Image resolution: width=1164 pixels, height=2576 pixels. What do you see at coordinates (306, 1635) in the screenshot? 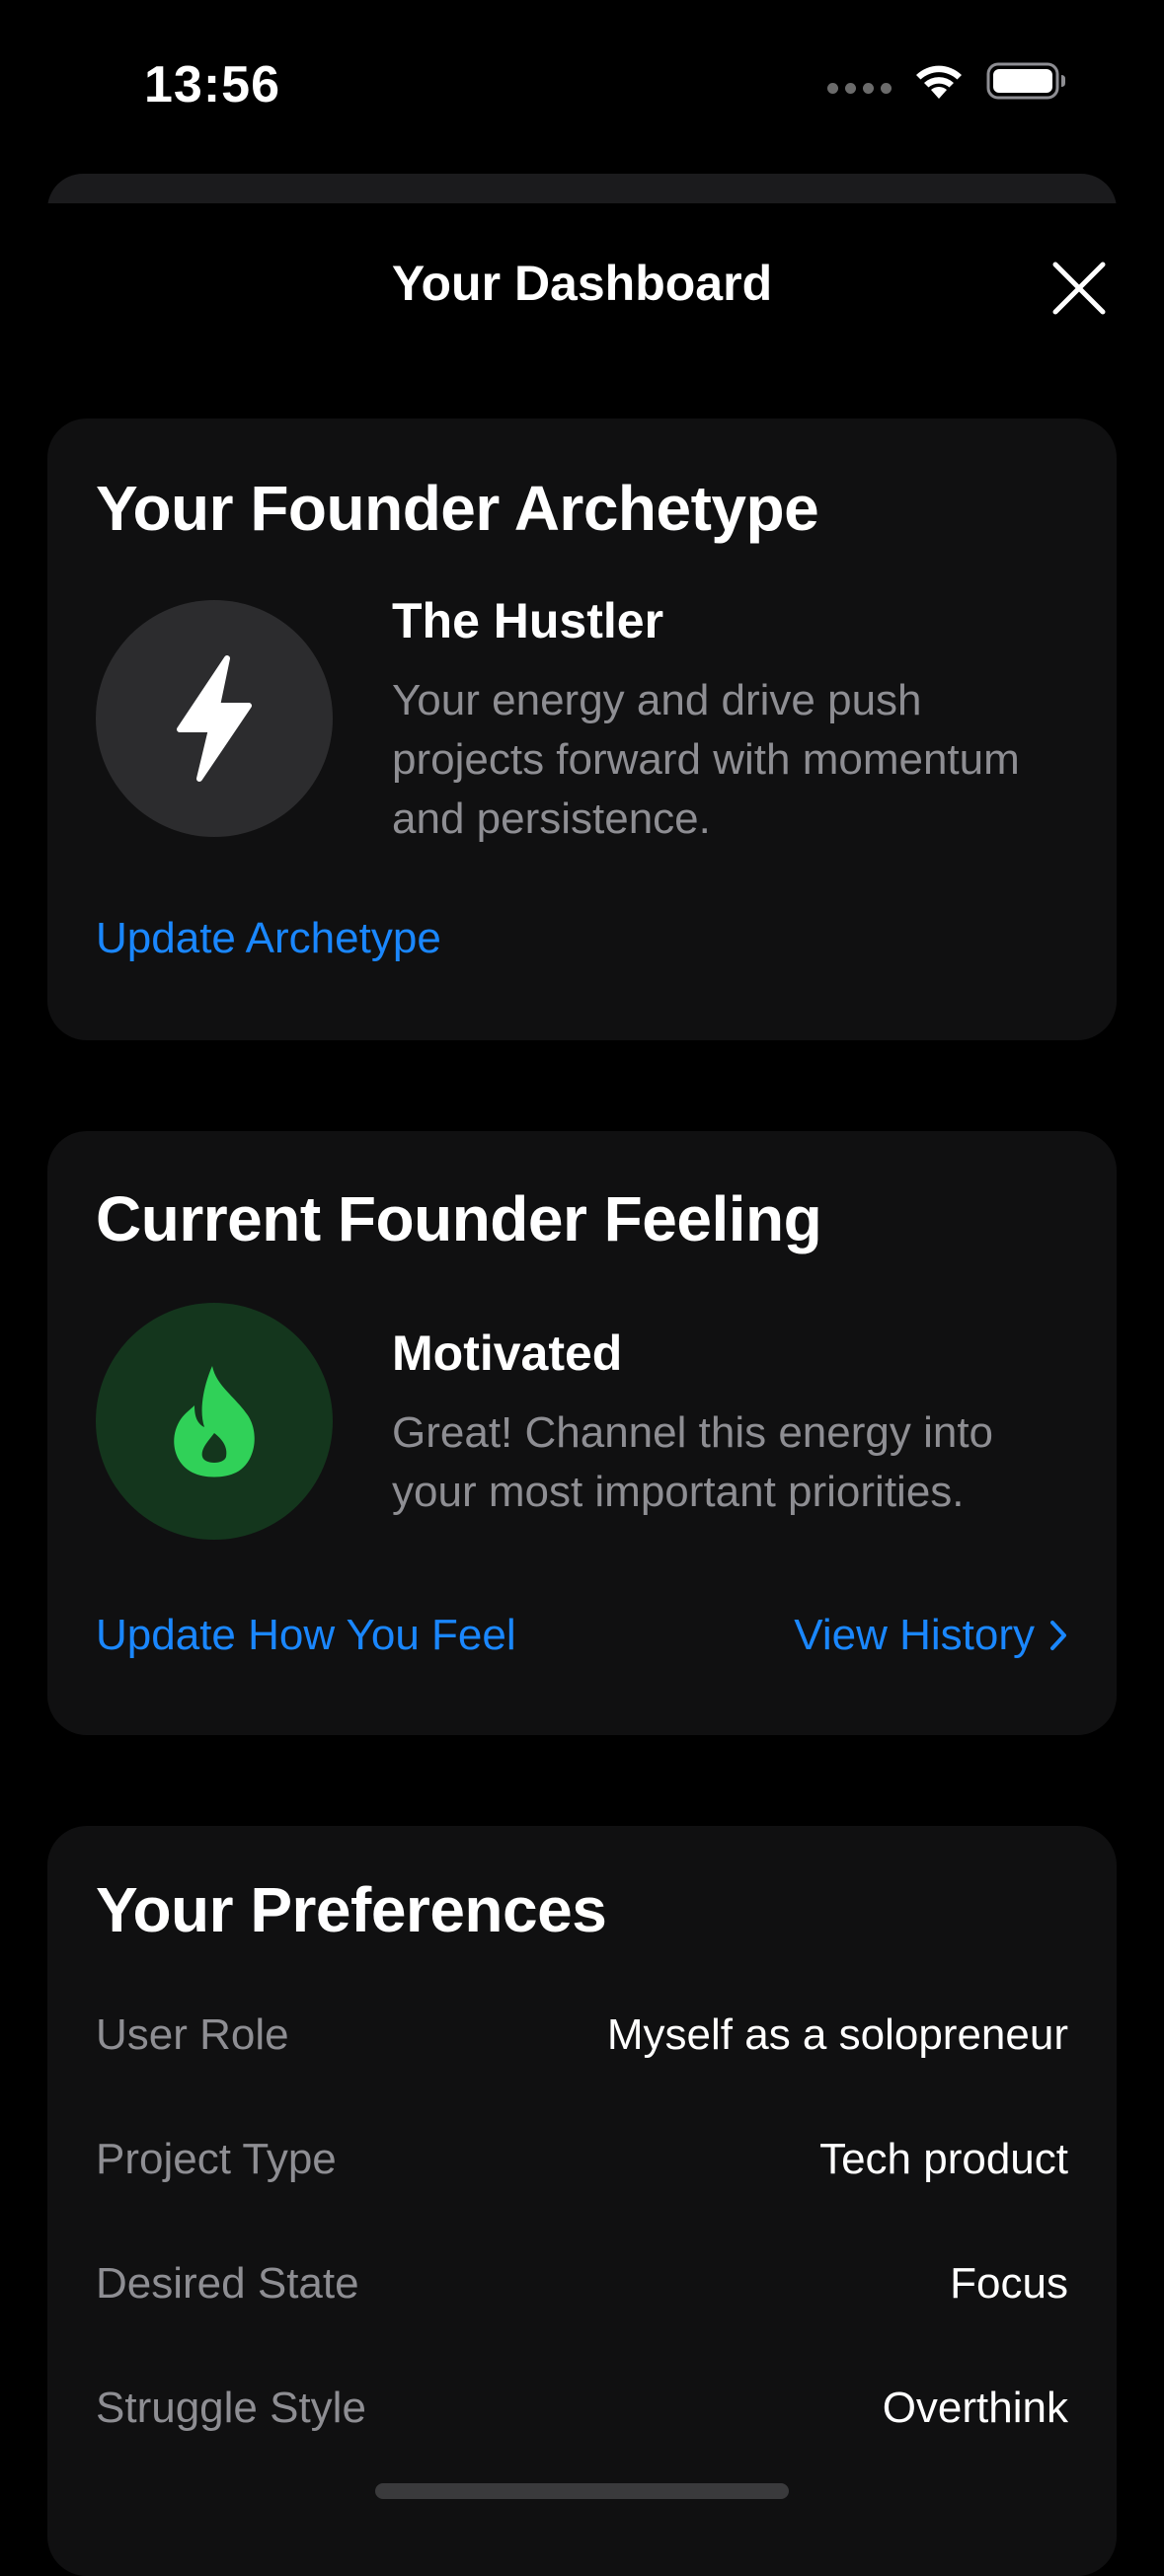
I see `update-feeling-link: Update How You Feel` at bounding box center [306, 1635].